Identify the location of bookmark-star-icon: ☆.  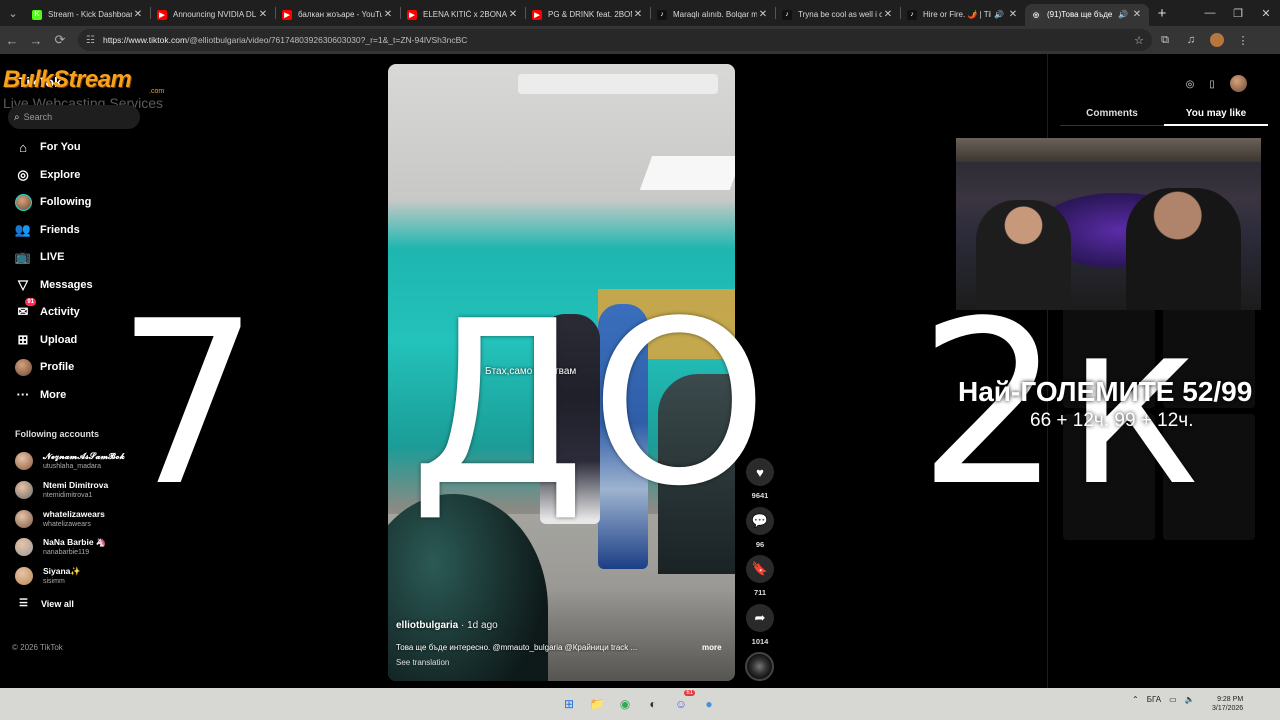
(1139, 40).